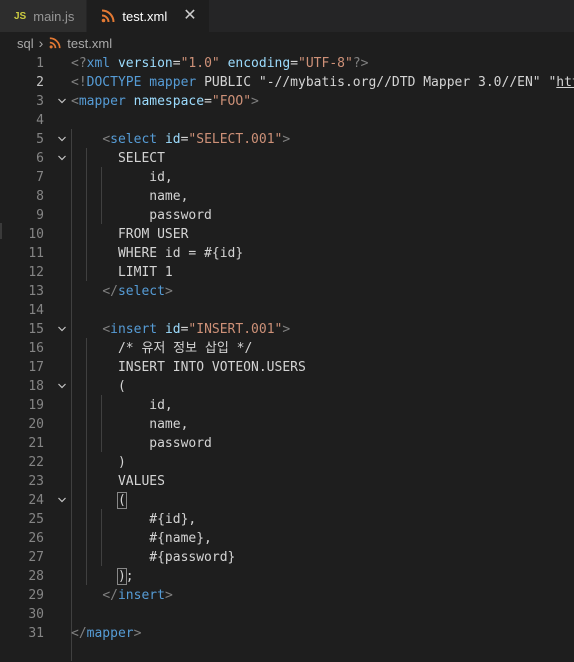 The height and width of the screenshot is (662, 574). I want to click on line-number: 13, so click(36, 291).